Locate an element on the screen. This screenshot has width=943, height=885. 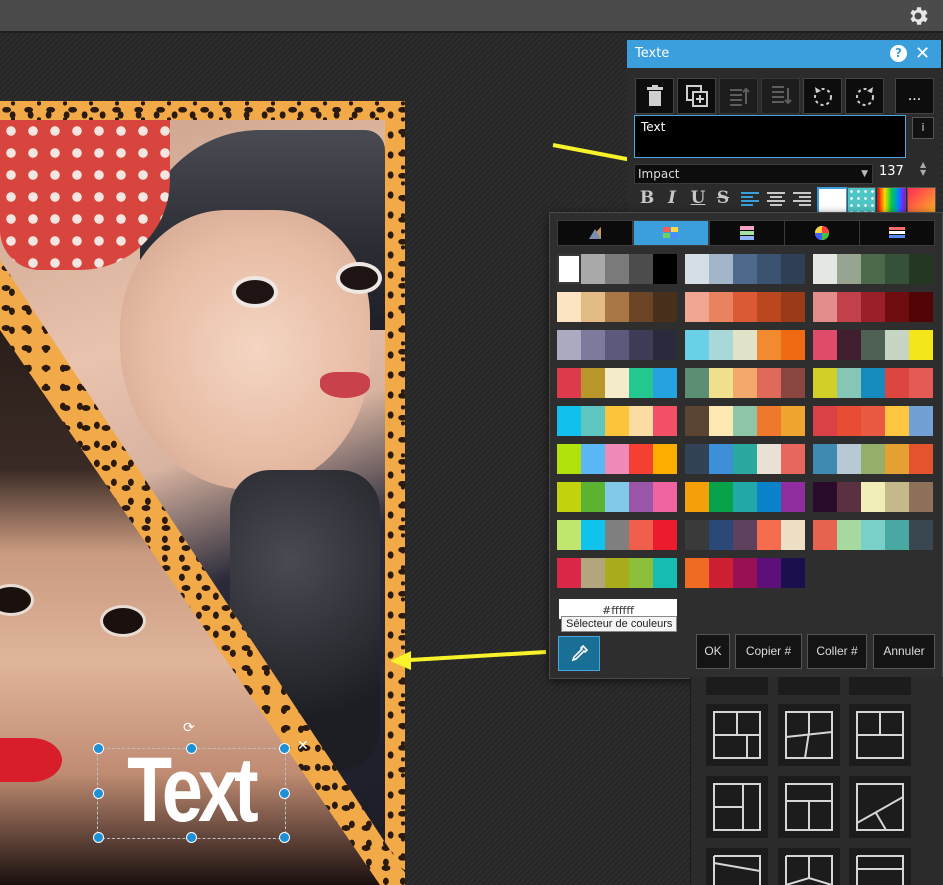
align-center-button is located at coordinates (776, 199).